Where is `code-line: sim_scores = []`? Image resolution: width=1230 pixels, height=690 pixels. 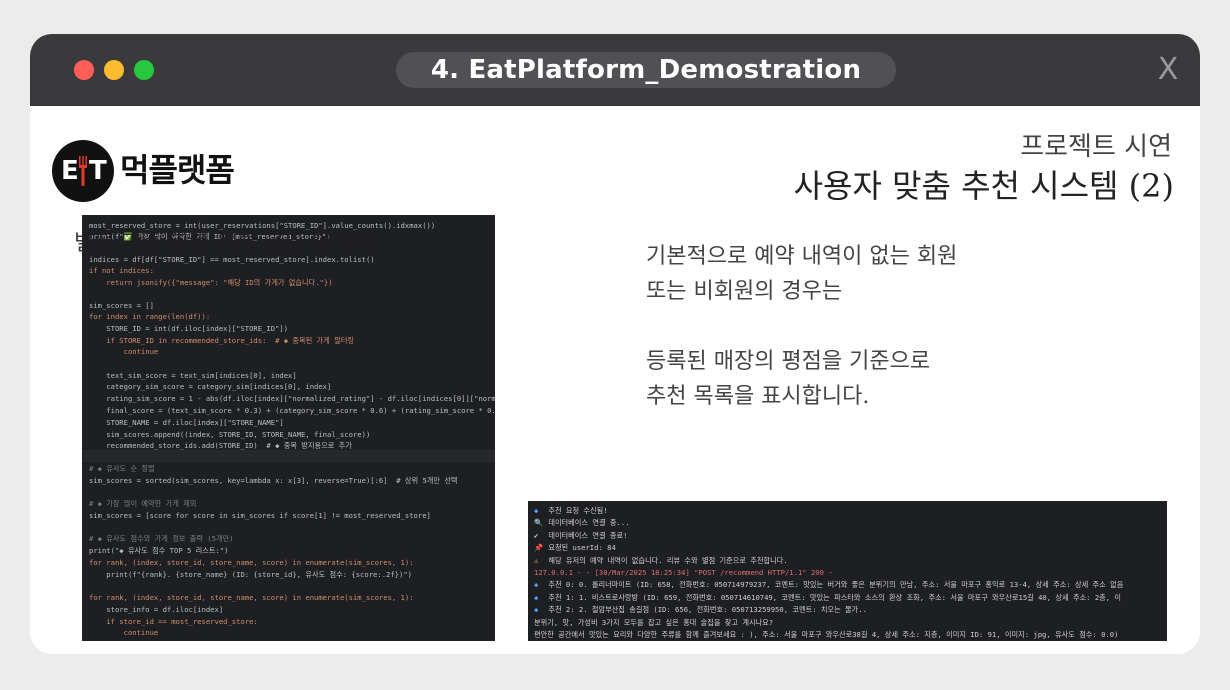 code-line: sim_scores = [] is located at coordinates (121, 305).